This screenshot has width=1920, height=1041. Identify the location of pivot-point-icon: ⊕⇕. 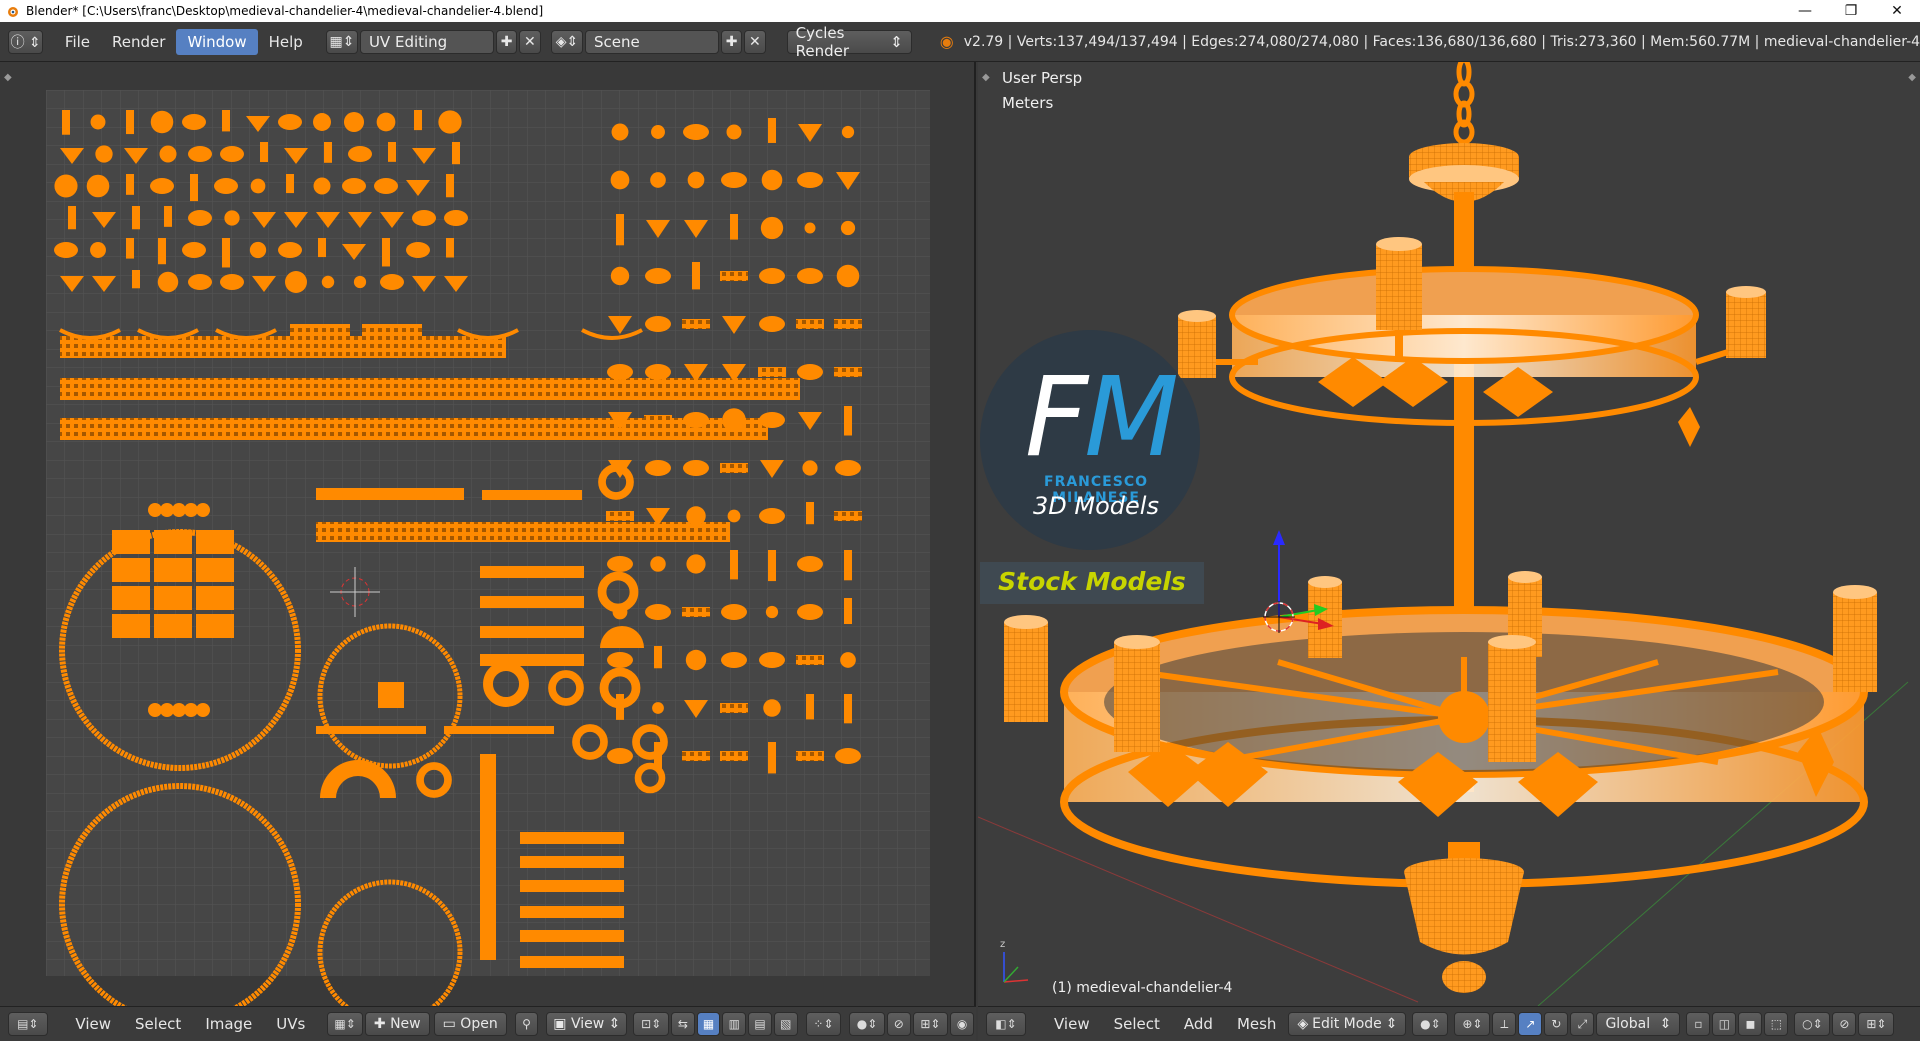
(1472, 1024).